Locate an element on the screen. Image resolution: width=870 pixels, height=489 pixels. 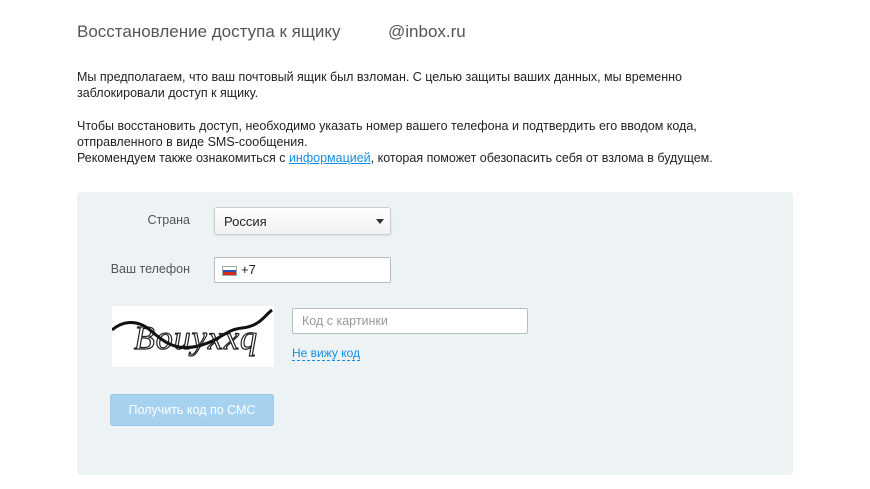
information-link: информацией is located at coordinates (330, 158).